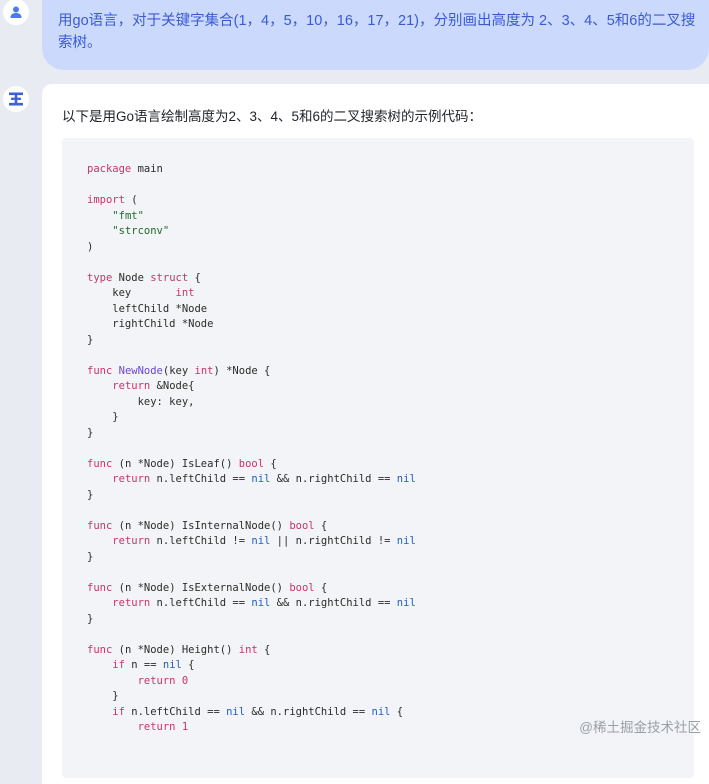 This screenshot has width=709, height=784. I want to click on code-token: key, so click(131, 293).